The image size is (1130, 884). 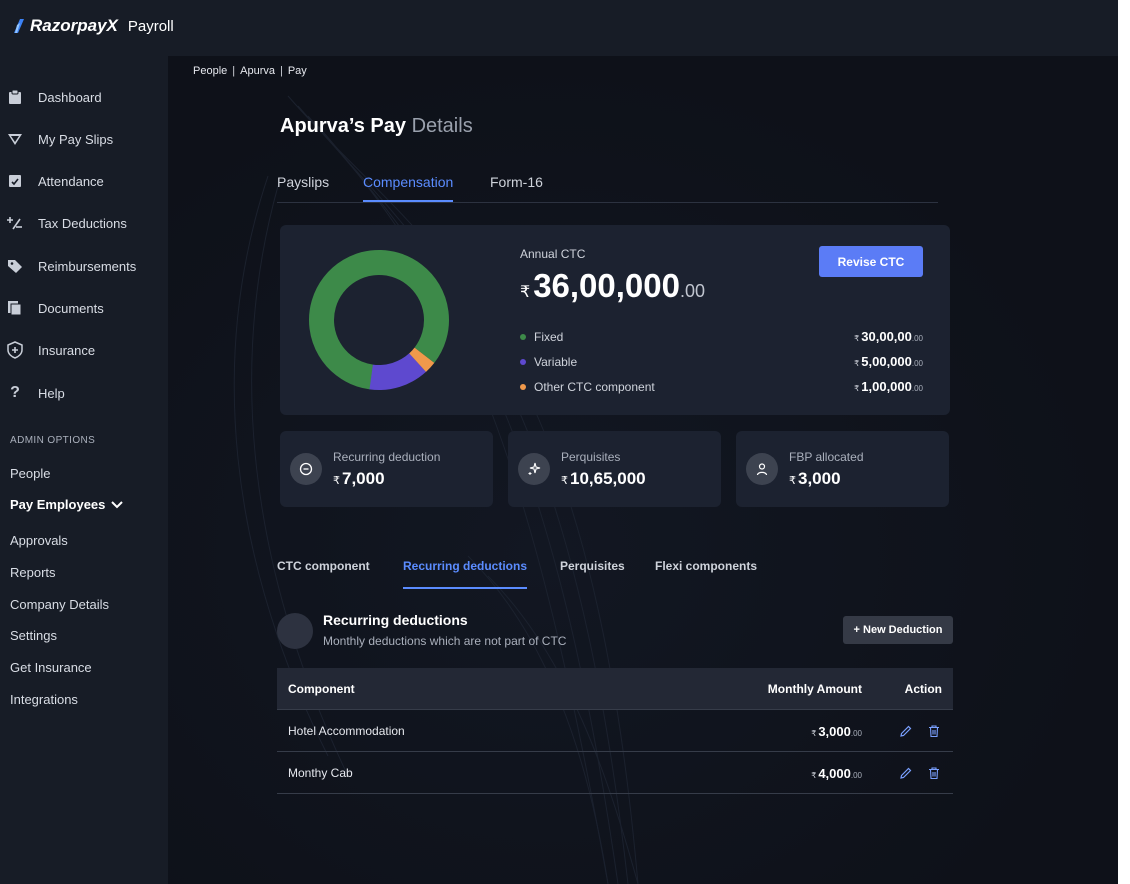 I want to click on sidebar-item-help: ? Help, so click(x=84, y=393).